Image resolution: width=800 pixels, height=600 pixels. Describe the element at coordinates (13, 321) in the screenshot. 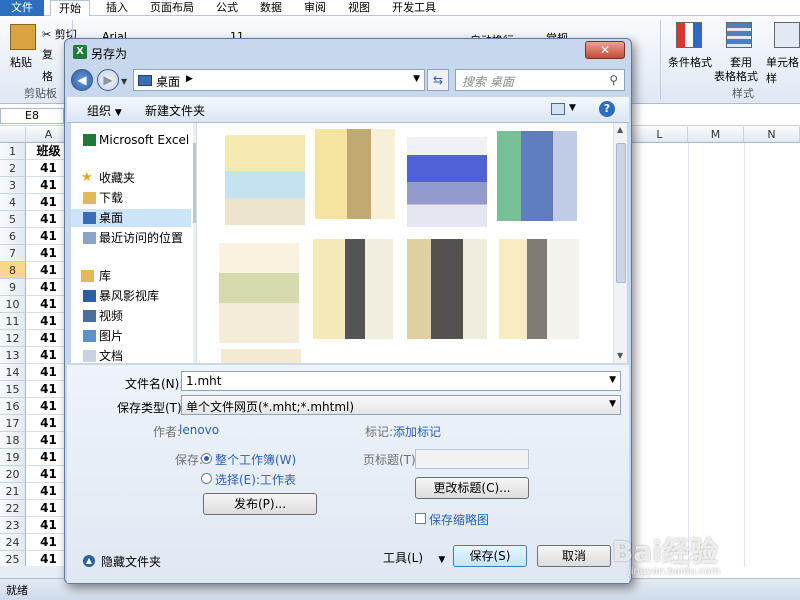

I see `row-header: 11` at that location.